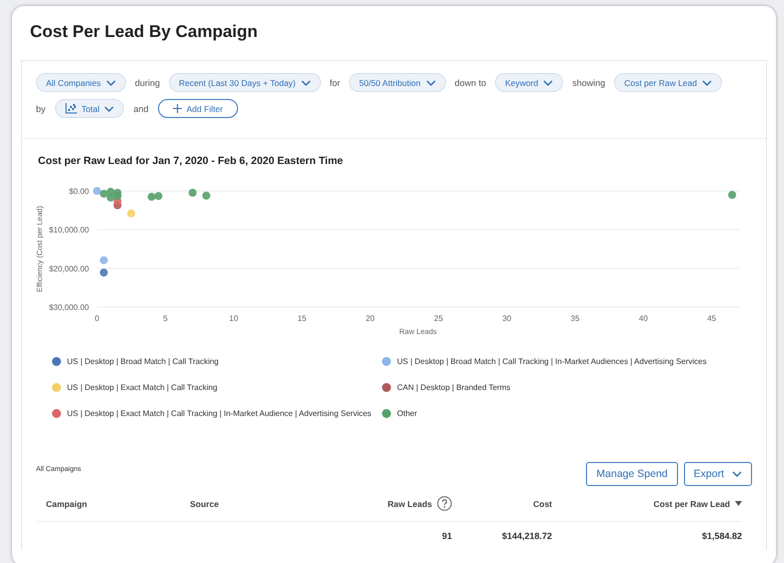  What do you see at coordinates (711, 318) in the screenshot?
I see `x-tick-label: 45` at bounding box center [711, 318].